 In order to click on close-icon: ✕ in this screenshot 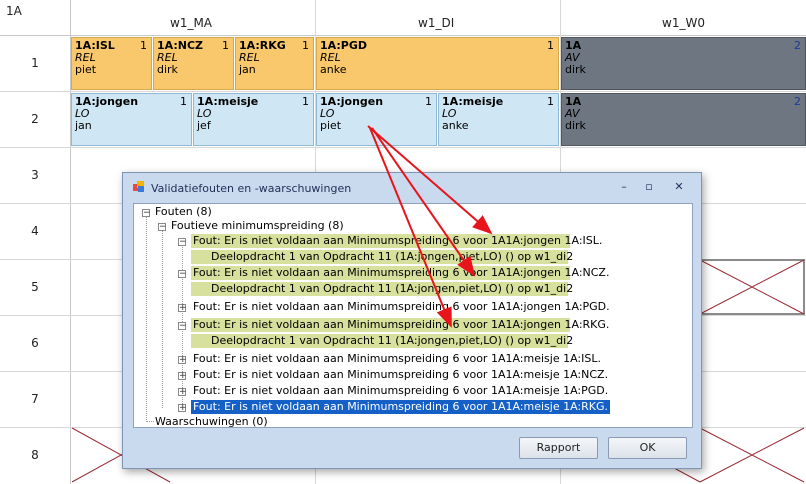, I will do `click(679, 187)`.